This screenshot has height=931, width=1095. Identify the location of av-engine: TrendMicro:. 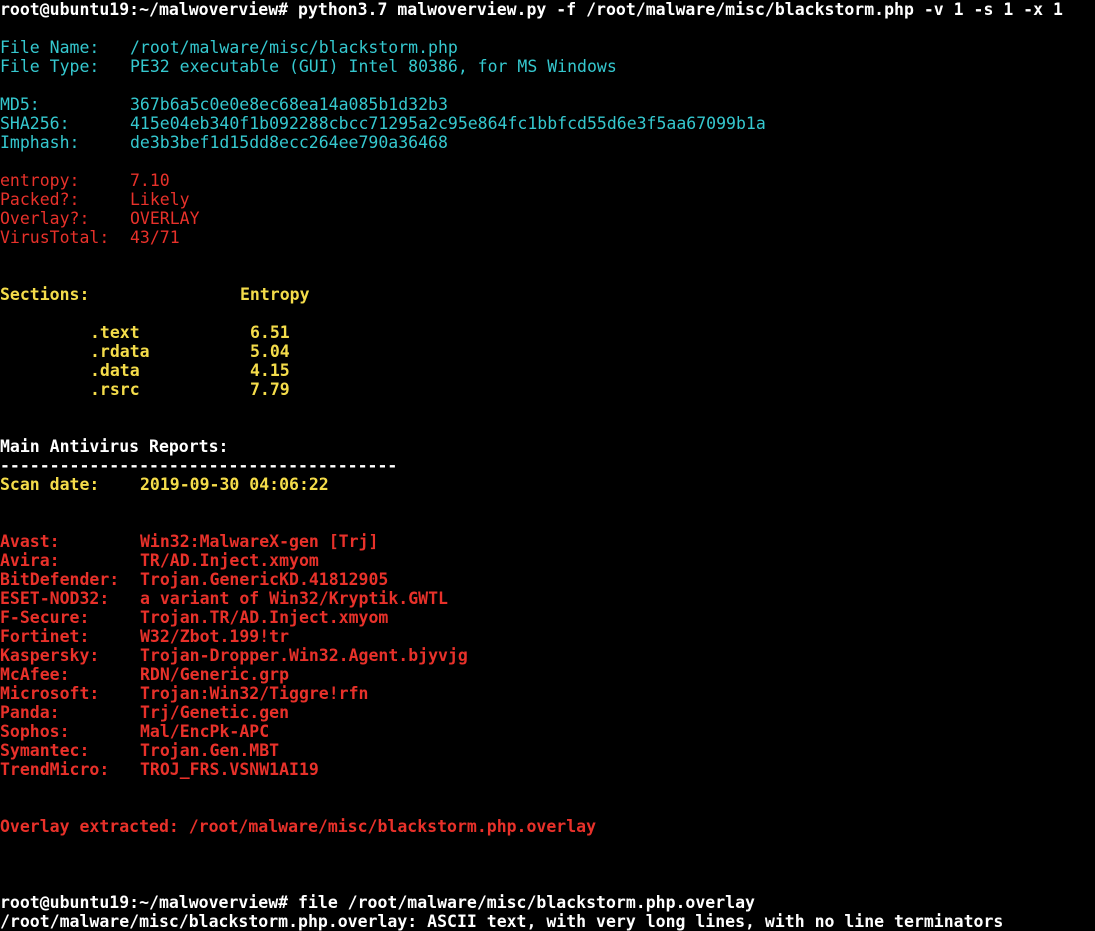
(55, 769).